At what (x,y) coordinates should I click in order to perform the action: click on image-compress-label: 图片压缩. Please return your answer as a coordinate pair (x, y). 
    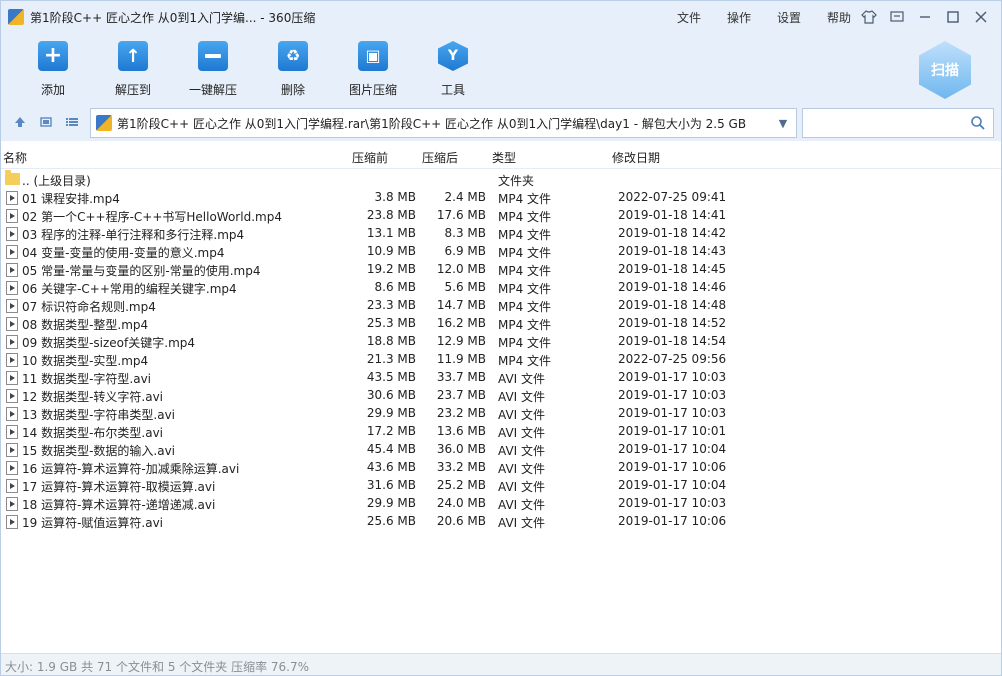
    Looking at the image, I should click on (372, 90).